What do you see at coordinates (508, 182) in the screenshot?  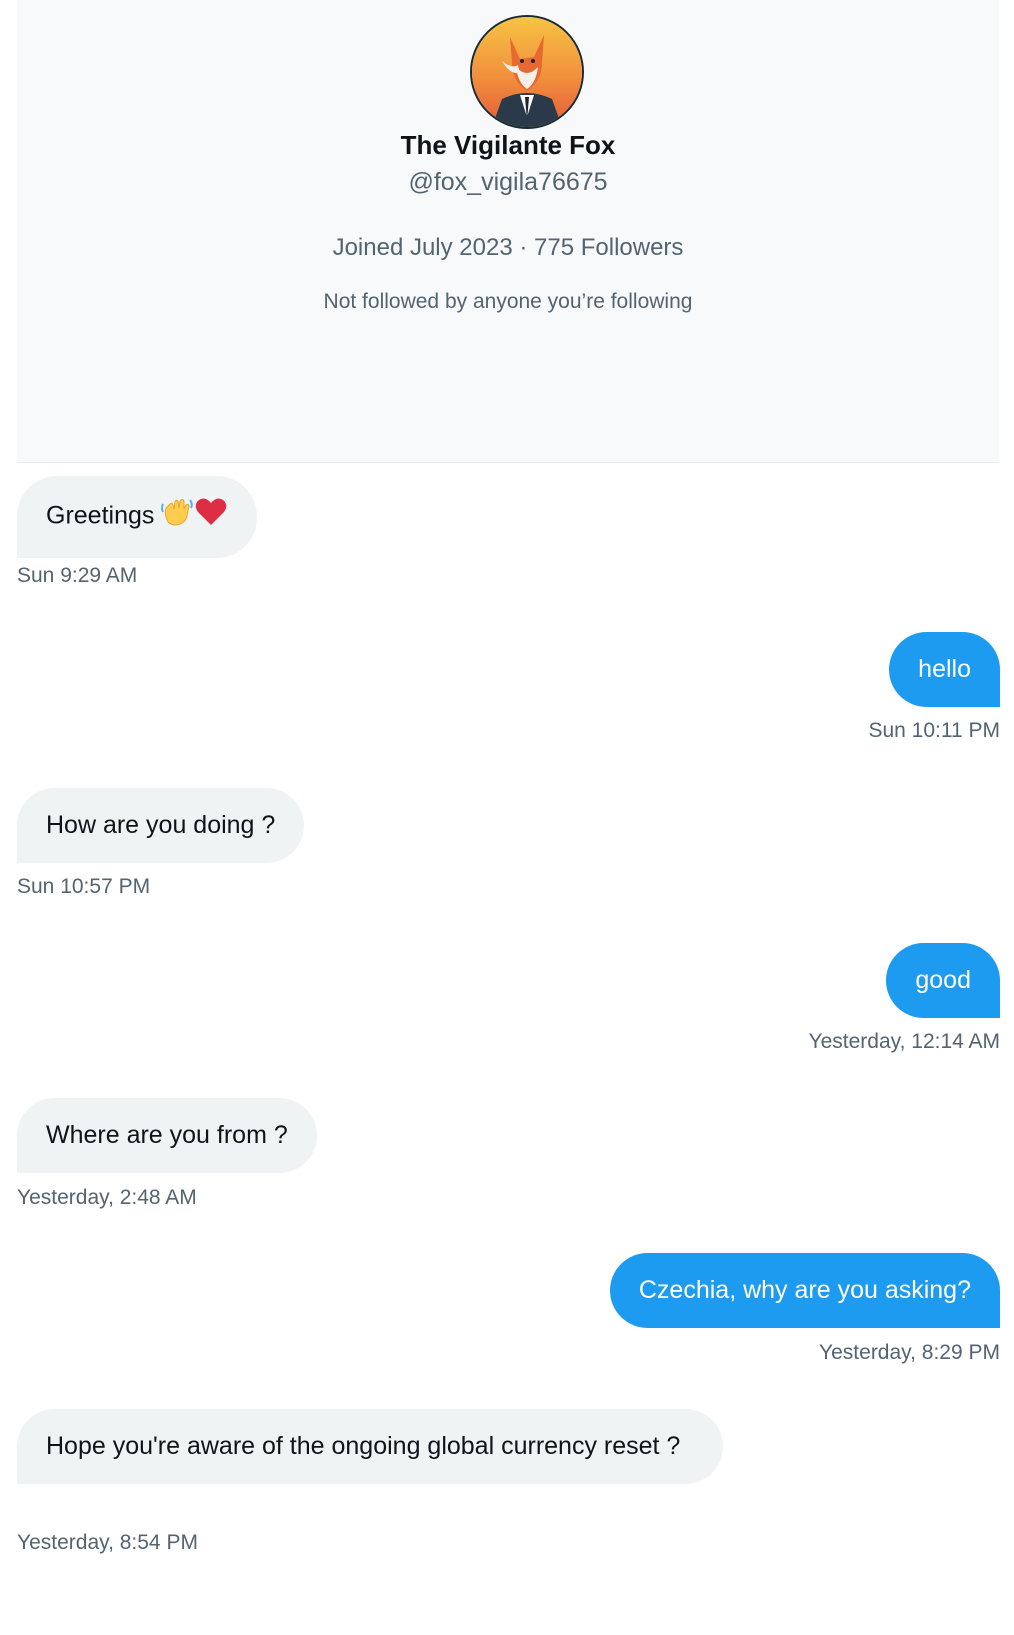 I see `profile-handle: @fox_vigila76675` at bounding box center [508, 182].